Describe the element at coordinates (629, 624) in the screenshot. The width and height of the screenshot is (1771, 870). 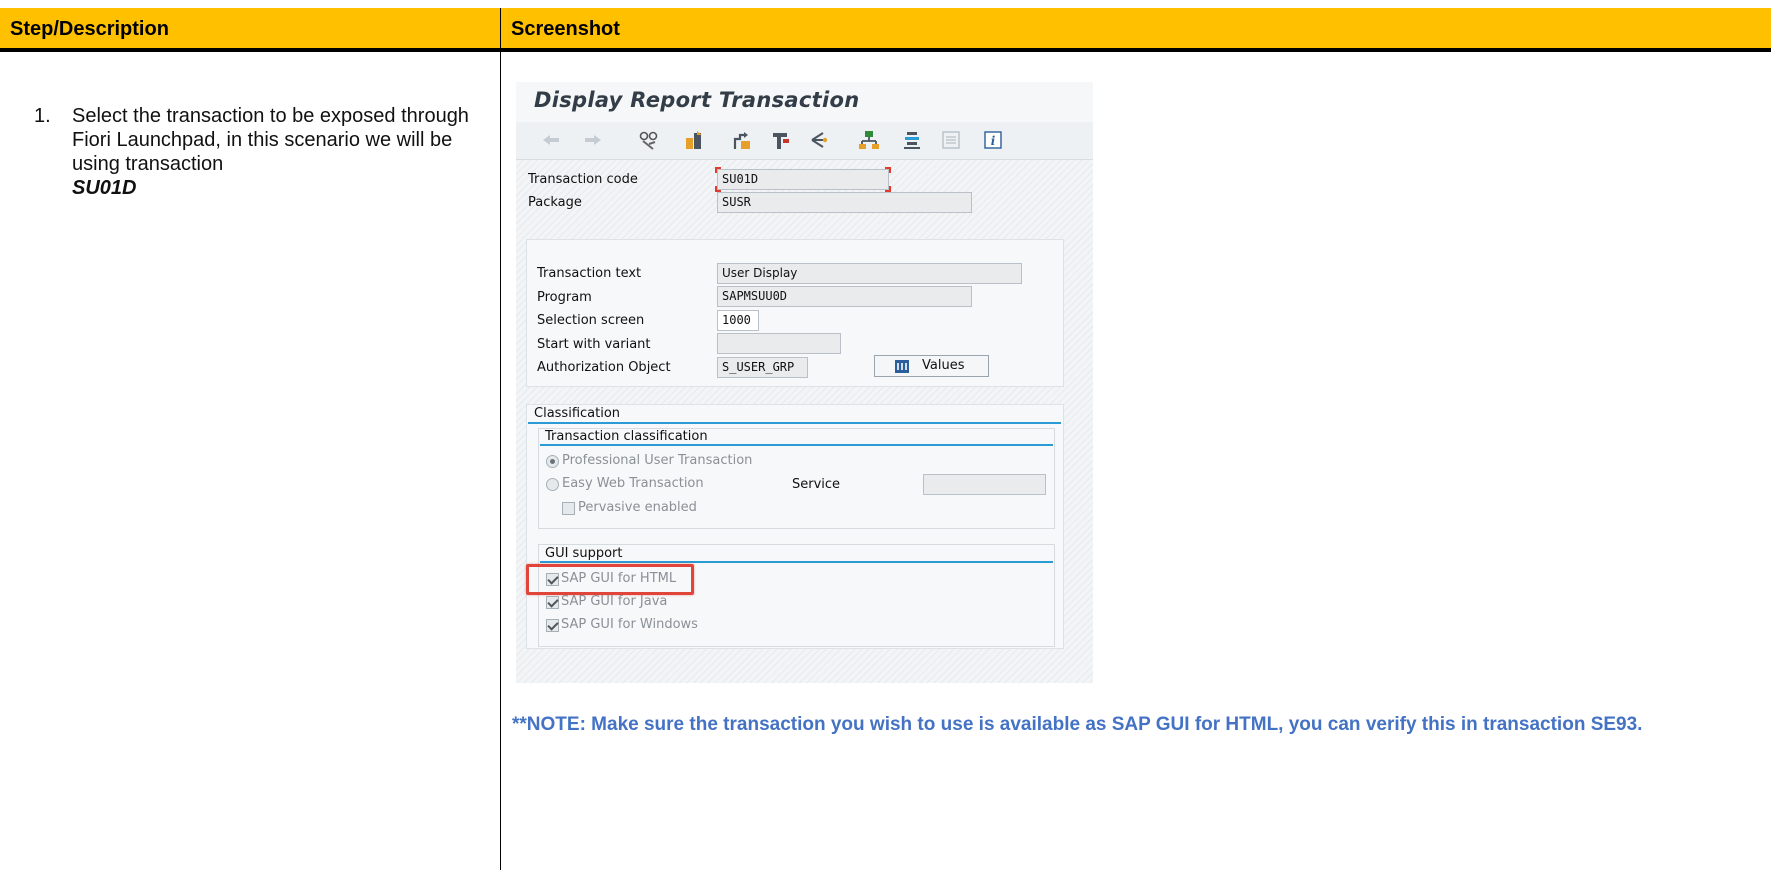
I see `gui-windows-label: SAP GUI for Windows` at that location.